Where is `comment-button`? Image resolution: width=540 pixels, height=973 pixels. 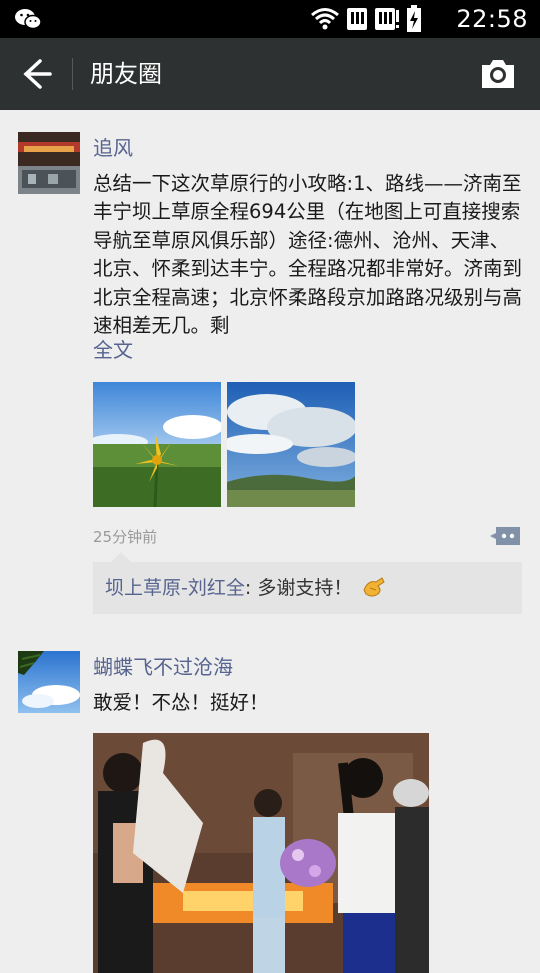 comment-button is located at coordinates (506, 536).